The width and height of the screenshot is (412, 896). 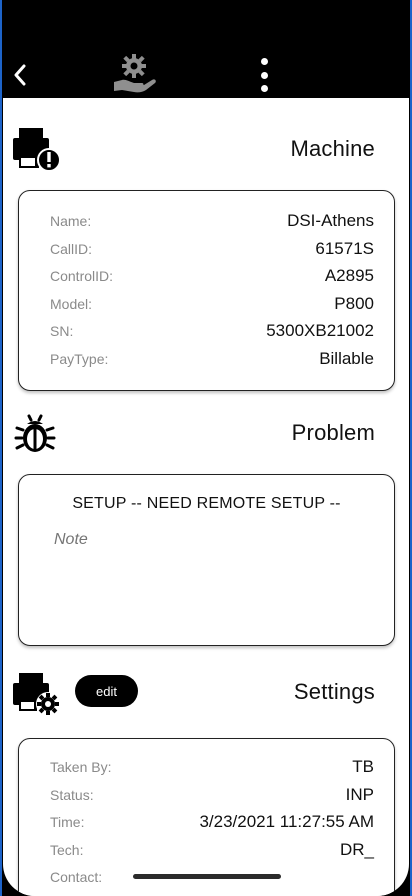 What do you see at coordinates (206, 768) in the screenshot?
I see `settings-field-row: Taken By: TB` at bounding box center [206, 768].